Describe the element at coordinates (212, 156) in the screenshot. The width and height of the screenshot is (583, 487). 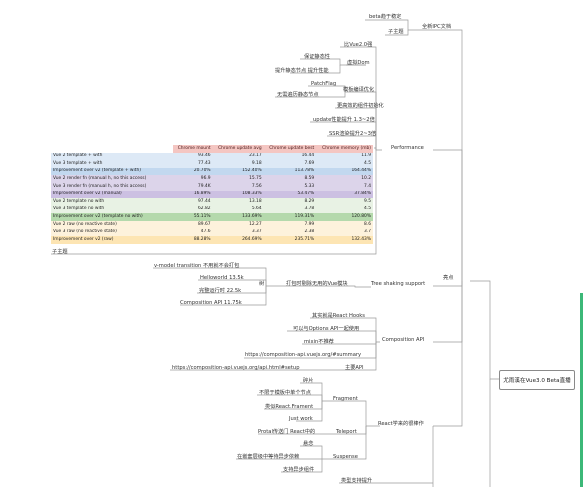
I see `table-row: Vue 2 template + with 93.46 23.17 16.44 11.9` at that location.